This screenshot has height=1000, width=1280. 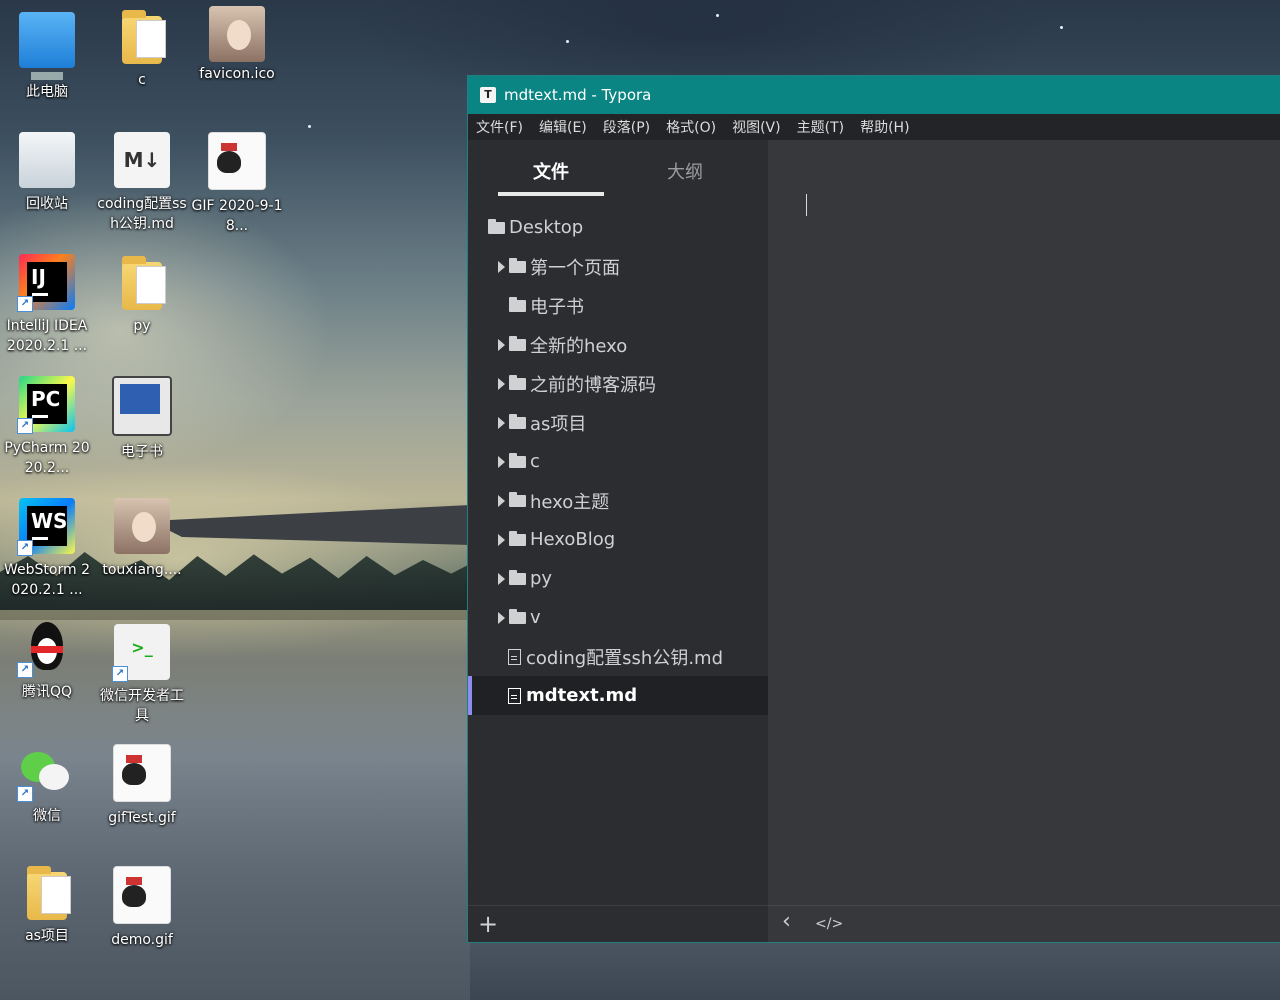 I want to click on desktop-icon-demo-gif: demo.gif, so click(x=142, y=908).